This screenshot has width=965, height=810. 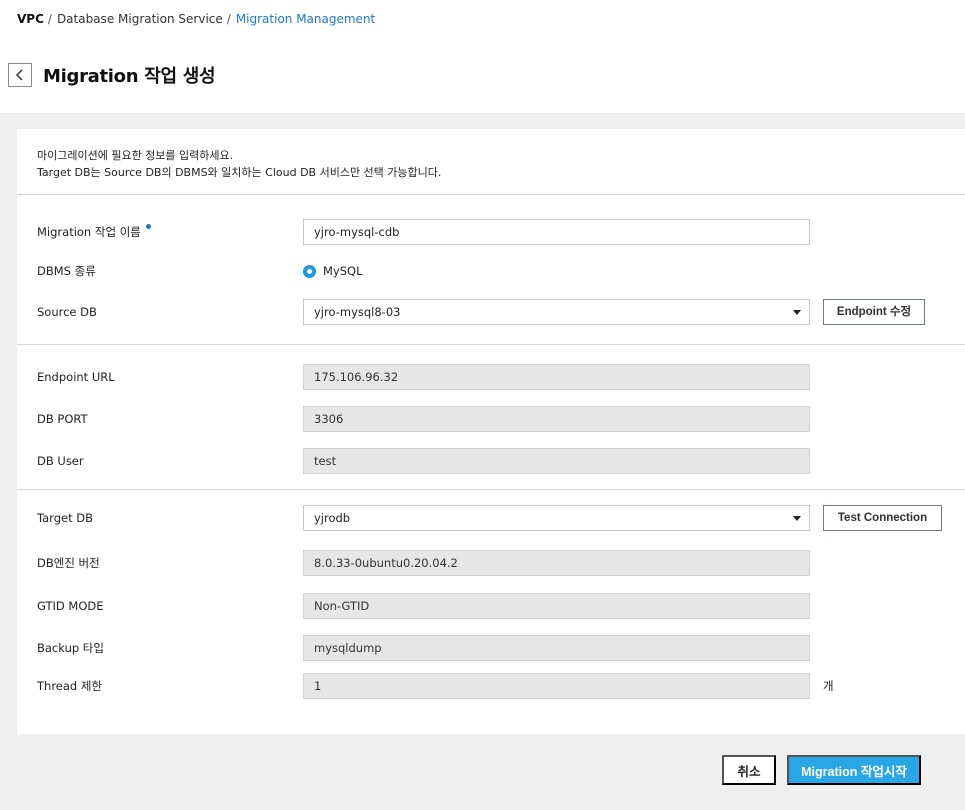 What do you see at coordinates (874, 312) in the screenshot?
I see `edit-endpoint-button: Endpoint 수정` at bounding box center [874, 312].